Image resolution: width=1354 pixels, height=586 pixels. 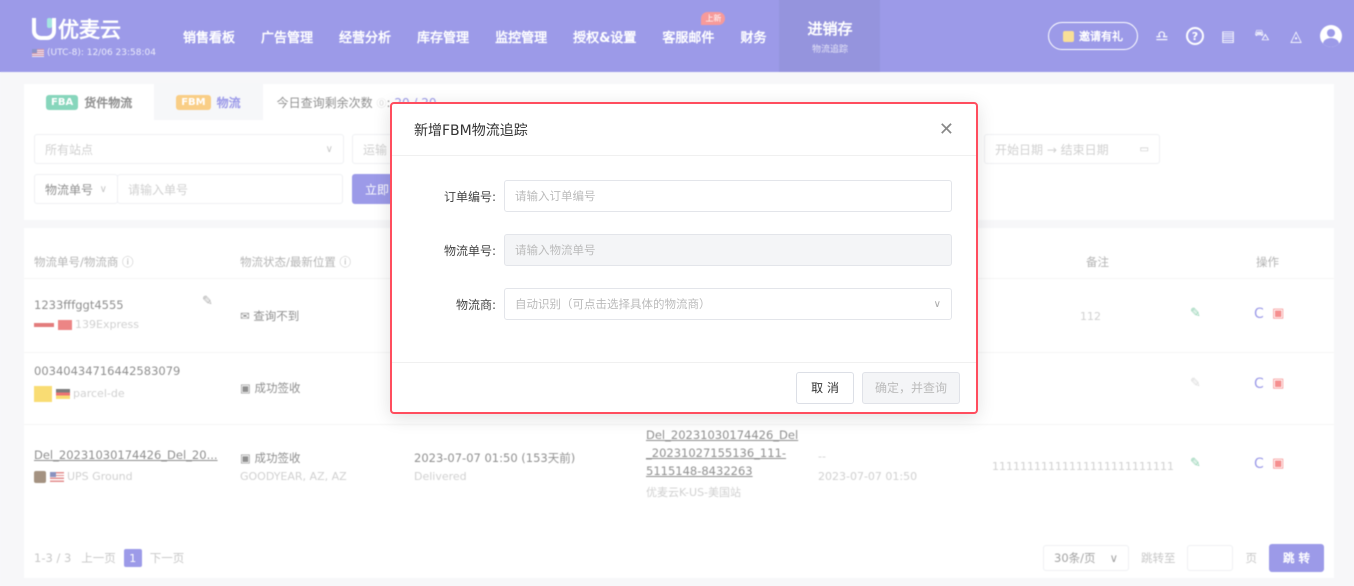 I want to click on carrier-row: 物流商: 自动识别（可点击选择具体的物流商） ∨, so click(x=684, y=304).